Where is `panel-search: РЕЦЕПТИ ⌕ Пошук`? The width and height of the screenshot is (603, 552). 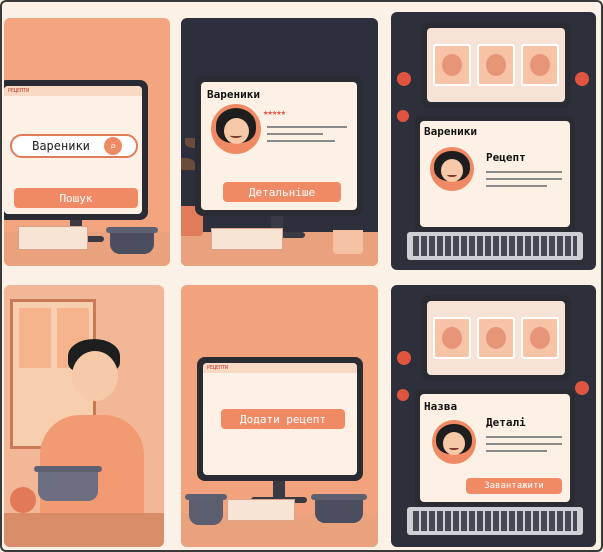
panel-search: РЕЦЕПТИ ⌕ Пошук is located at coordinates (87, 142).